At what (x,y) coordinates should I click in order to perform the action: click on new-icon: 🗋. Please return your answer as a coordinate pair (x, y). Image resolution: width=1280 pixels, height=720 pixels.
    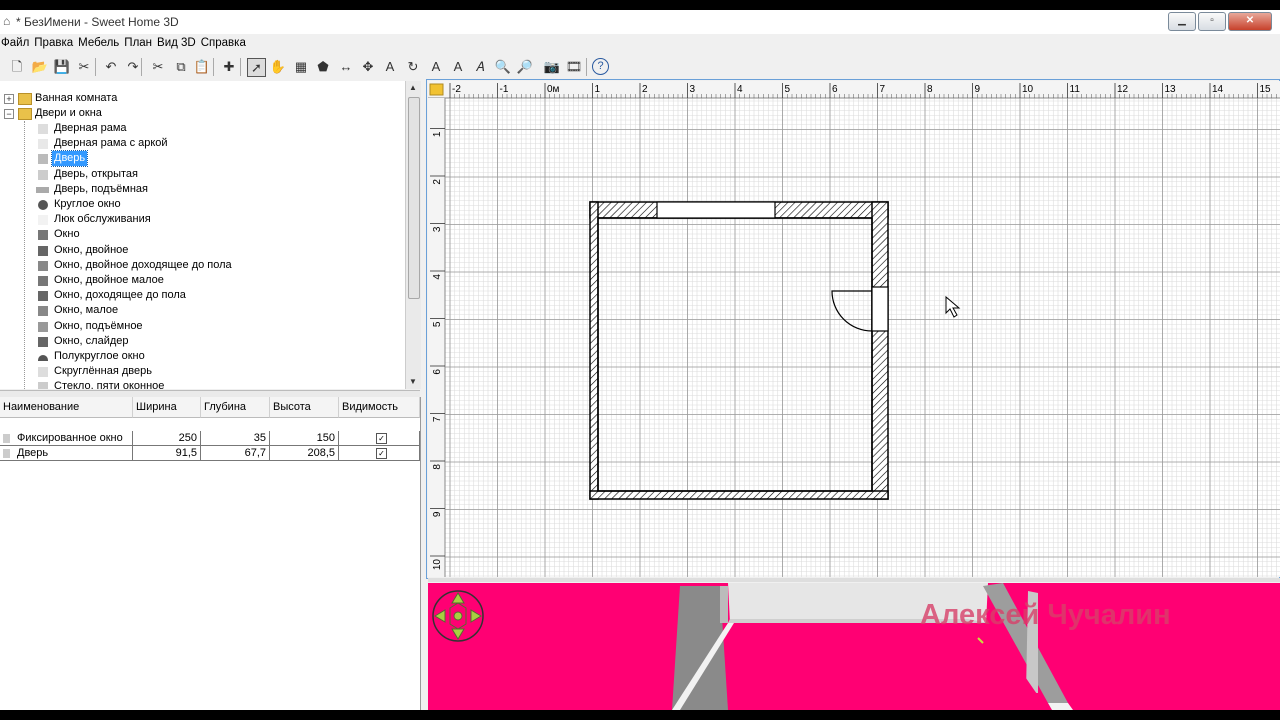
    Looking at the image, I should click on (17, 67).